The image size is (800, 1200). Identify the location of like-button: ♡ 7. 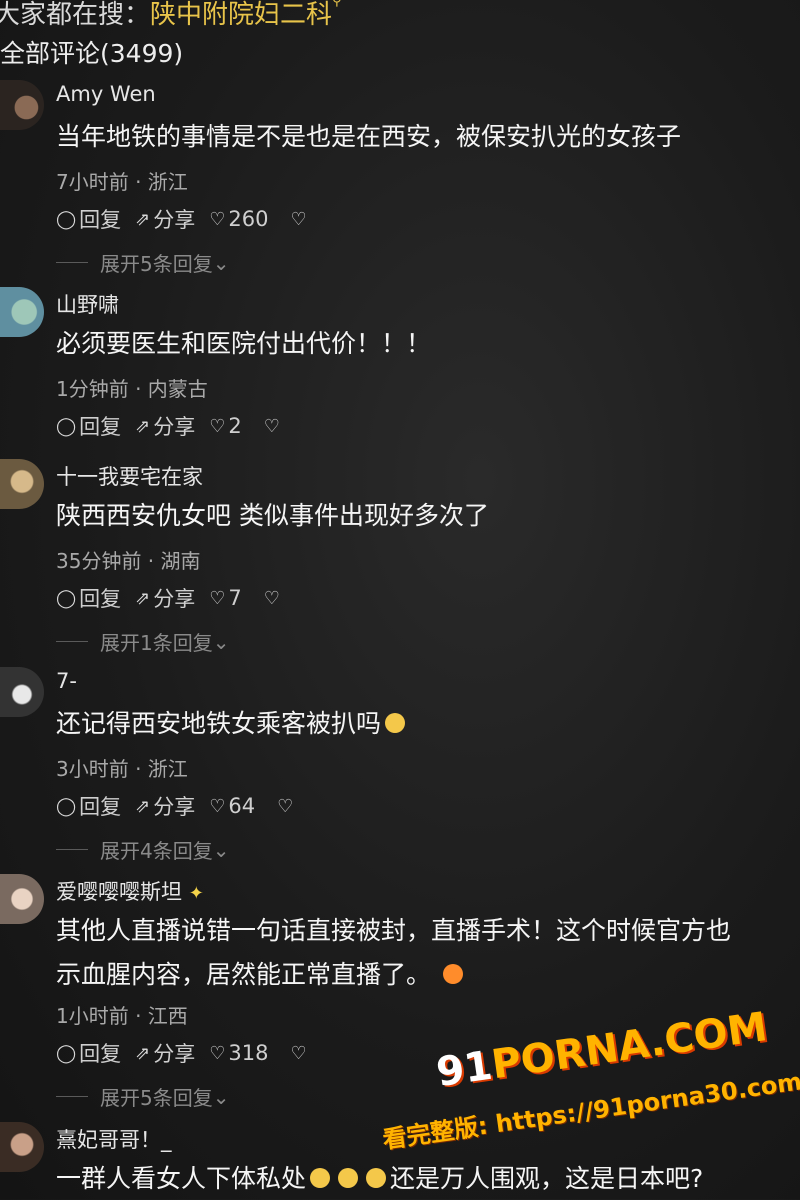
(225, 598).